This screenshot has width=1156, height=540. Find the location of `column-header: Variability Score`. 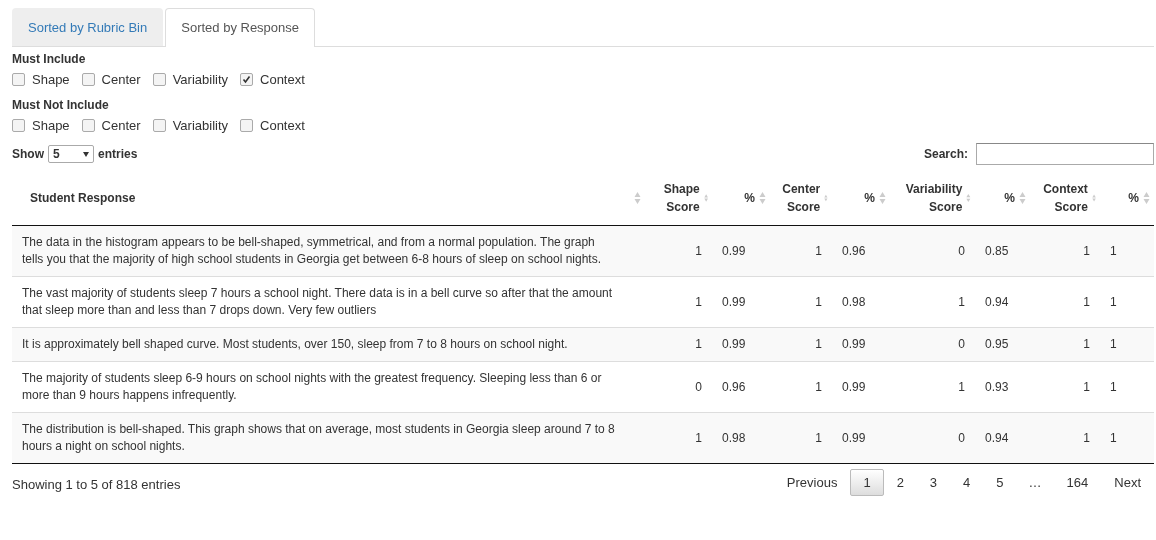

column-header: Variability Score is located at coordinates (931, 198).